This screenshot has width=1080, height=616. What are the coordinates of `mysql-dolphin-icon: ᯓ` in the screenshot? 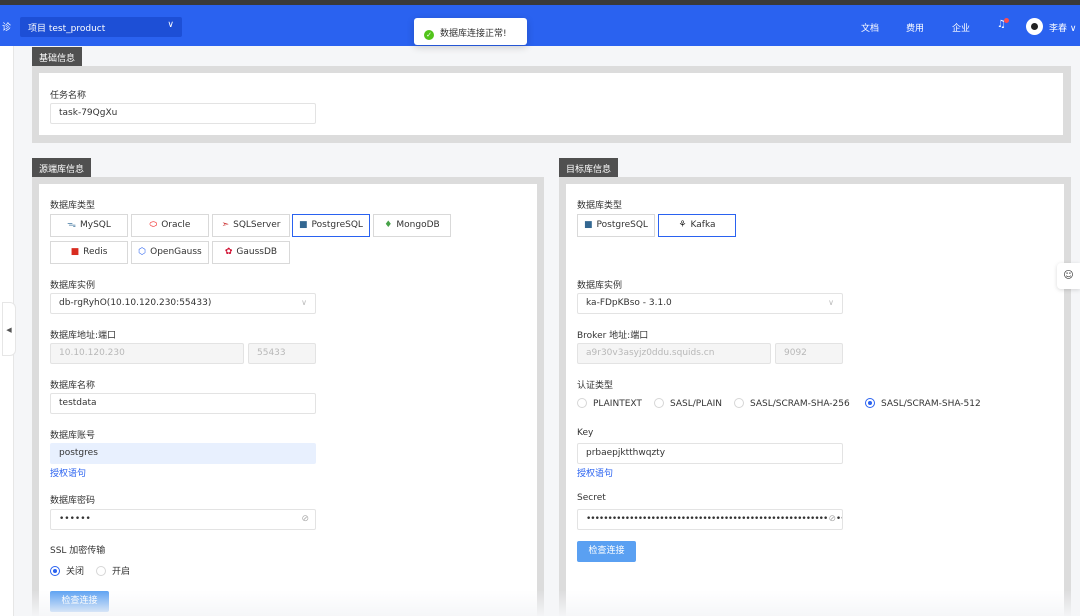 It's located at (71, 225).